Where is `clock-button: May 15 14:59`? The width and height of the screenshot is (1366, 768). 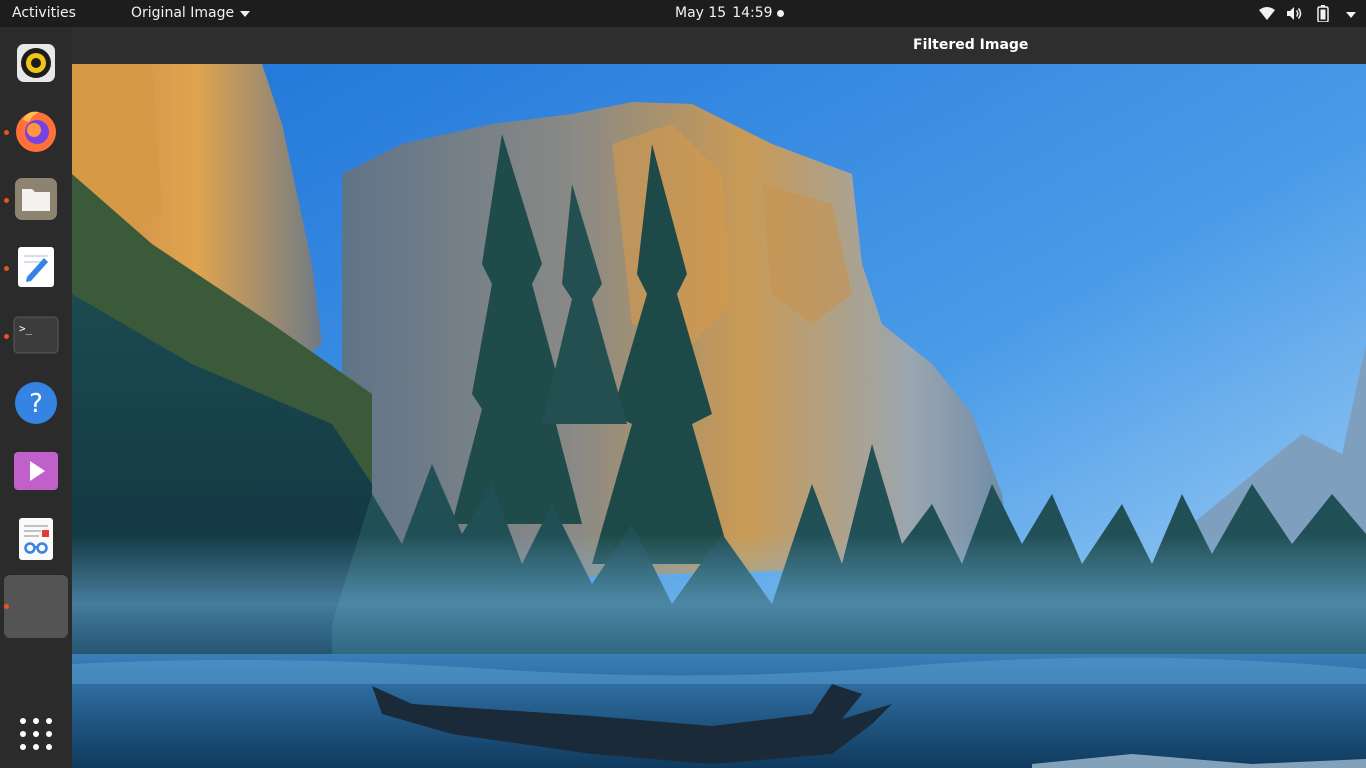 clock-button: May 15 14:59 is located at coordinates (724, 13).